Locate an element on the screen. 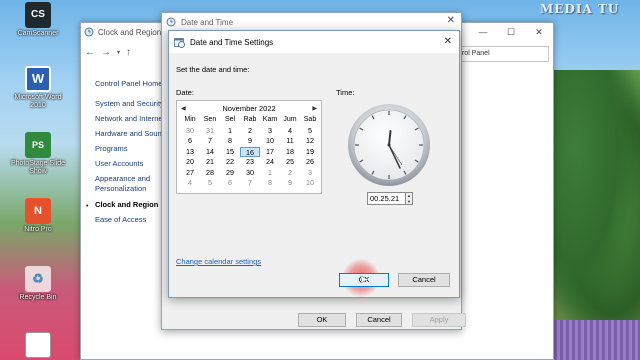 This screenshot has height=360, width=640. word-icon: W is located at coordinates (38, 79).